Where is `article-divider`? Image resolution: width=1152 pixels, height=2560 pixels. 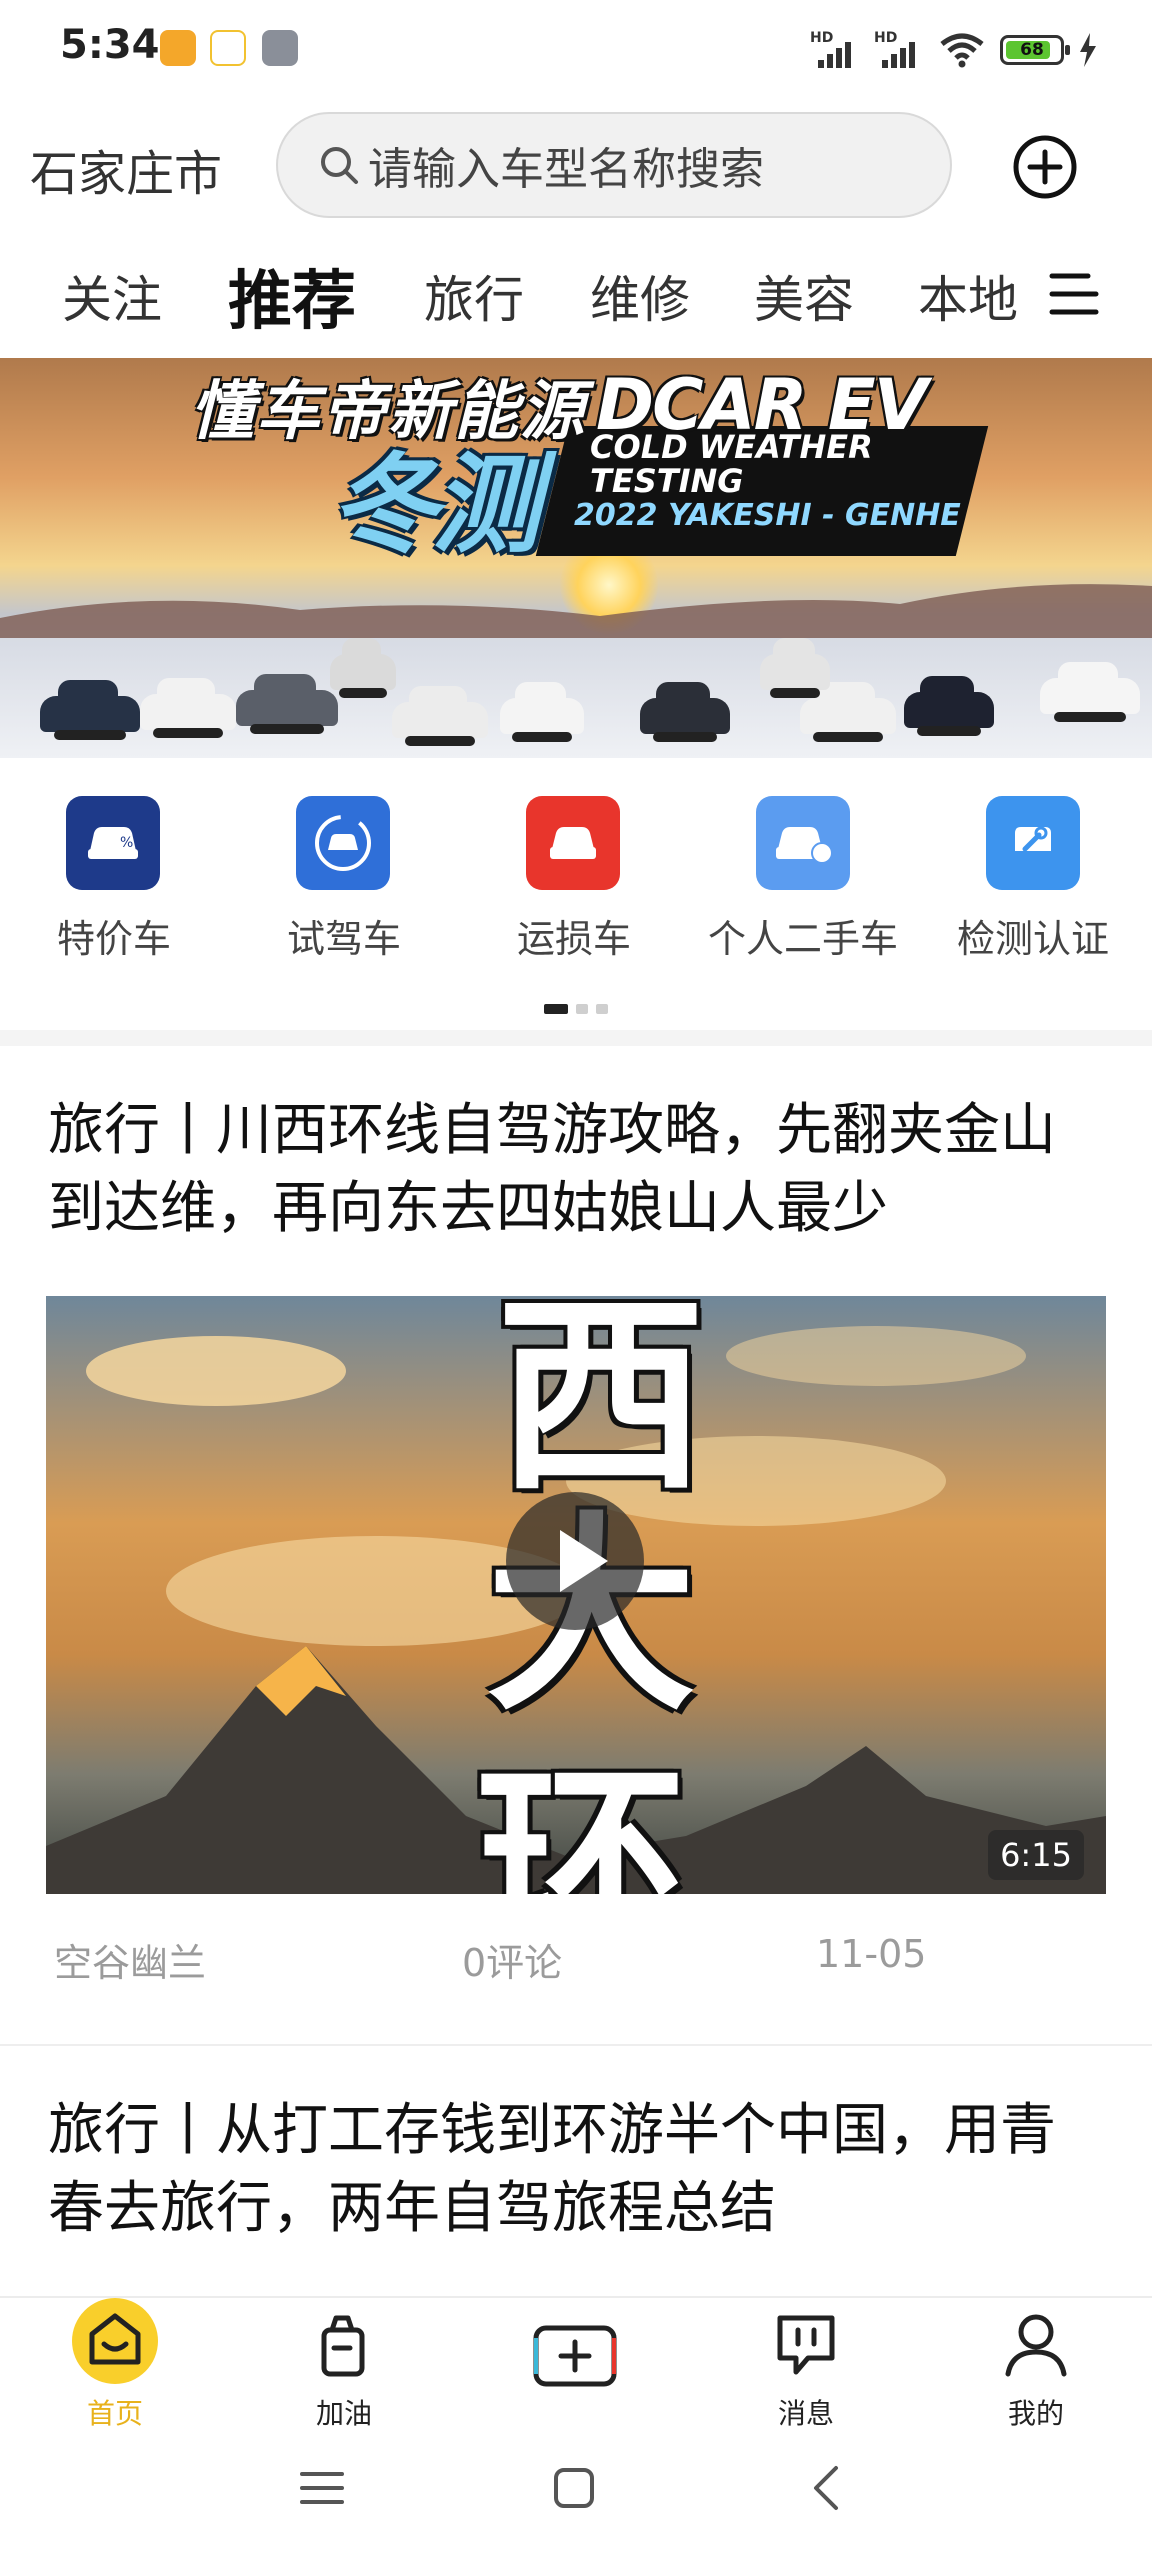 article-divider is located at coordinates (576, 2045).